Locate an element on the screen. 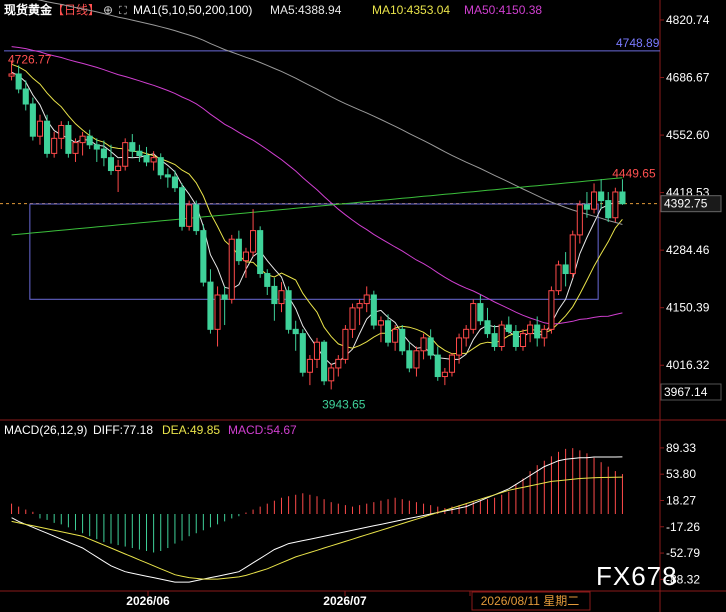  symbol-label: 现货黄金 is located at coordinates (28, 9).